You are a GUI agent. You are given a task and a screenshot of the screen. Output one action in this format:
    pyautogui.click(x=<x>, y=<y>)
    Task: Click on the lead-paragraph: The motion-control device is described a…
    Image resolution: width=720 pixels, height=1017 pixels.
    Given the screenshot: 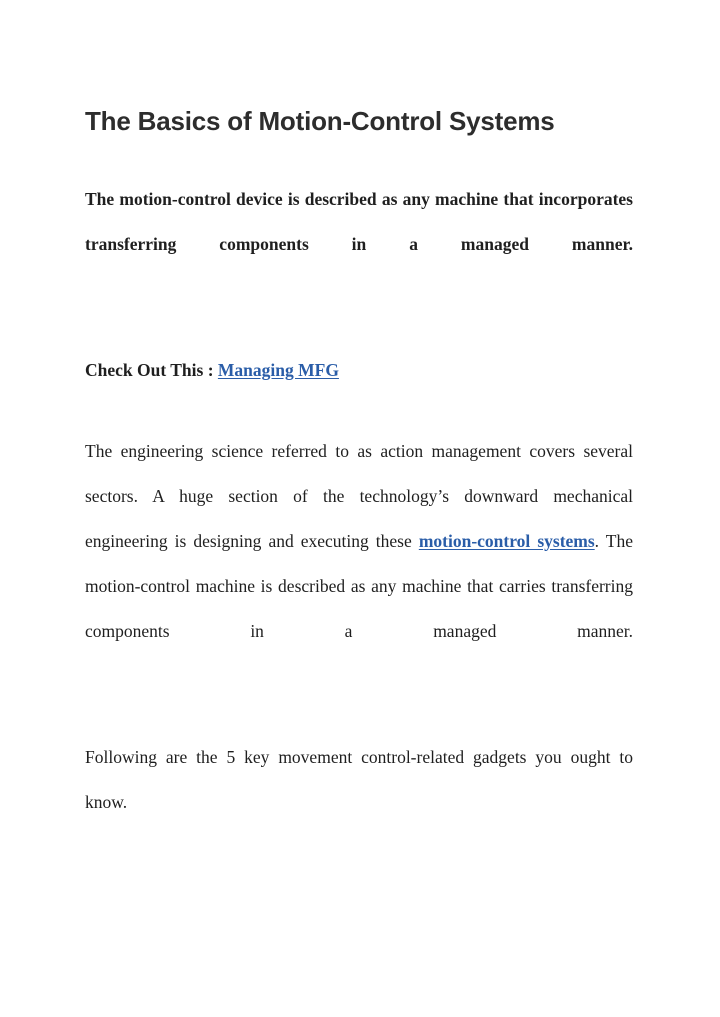 What is the action you would take?
    pyautogui.click(x=359, y=221)
    